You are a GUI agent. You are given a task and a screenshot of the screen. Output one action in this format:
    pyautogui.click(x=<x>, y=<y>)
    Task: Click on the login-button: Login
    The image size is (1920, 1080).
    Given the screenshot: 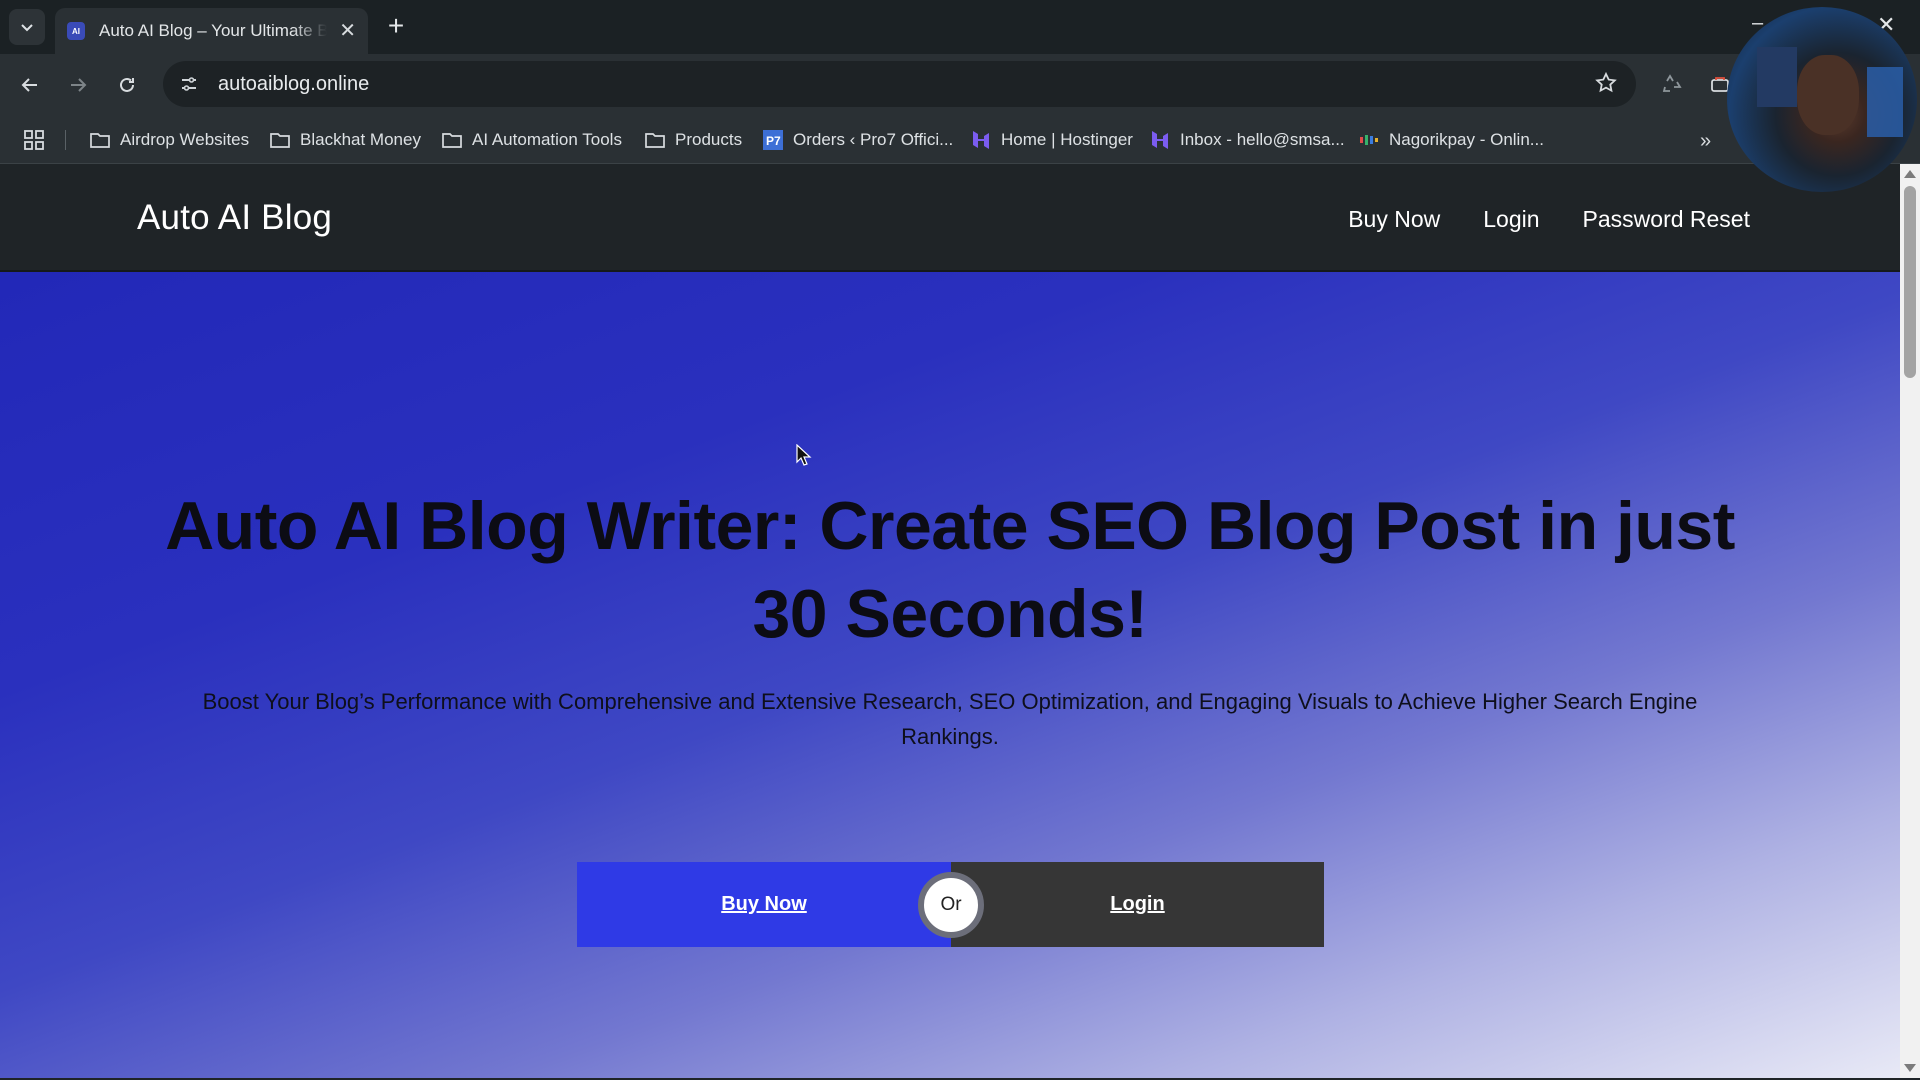 What is the action you would take?
    pyautogui.click(x=1137, y=904)
    